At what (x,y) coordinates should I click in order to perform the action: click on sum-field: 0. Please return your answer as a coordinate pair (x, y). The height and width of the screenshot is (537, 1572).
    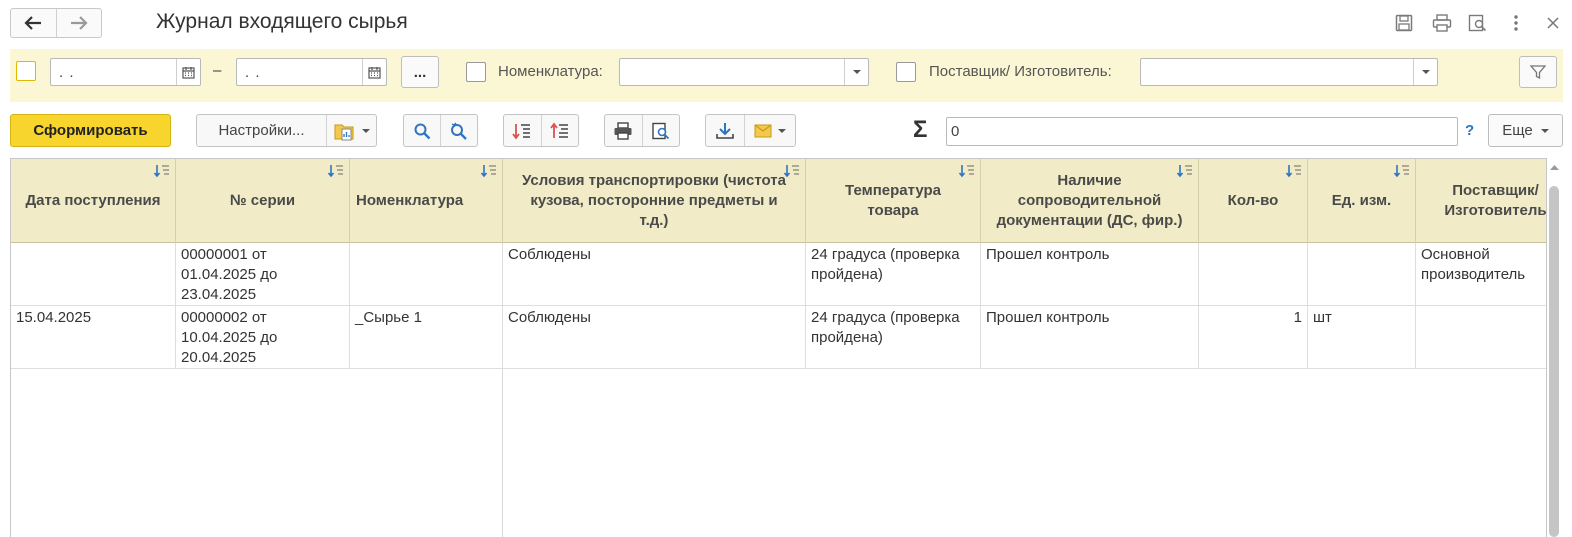
    Looking at the image, I should click on (1202, 131).